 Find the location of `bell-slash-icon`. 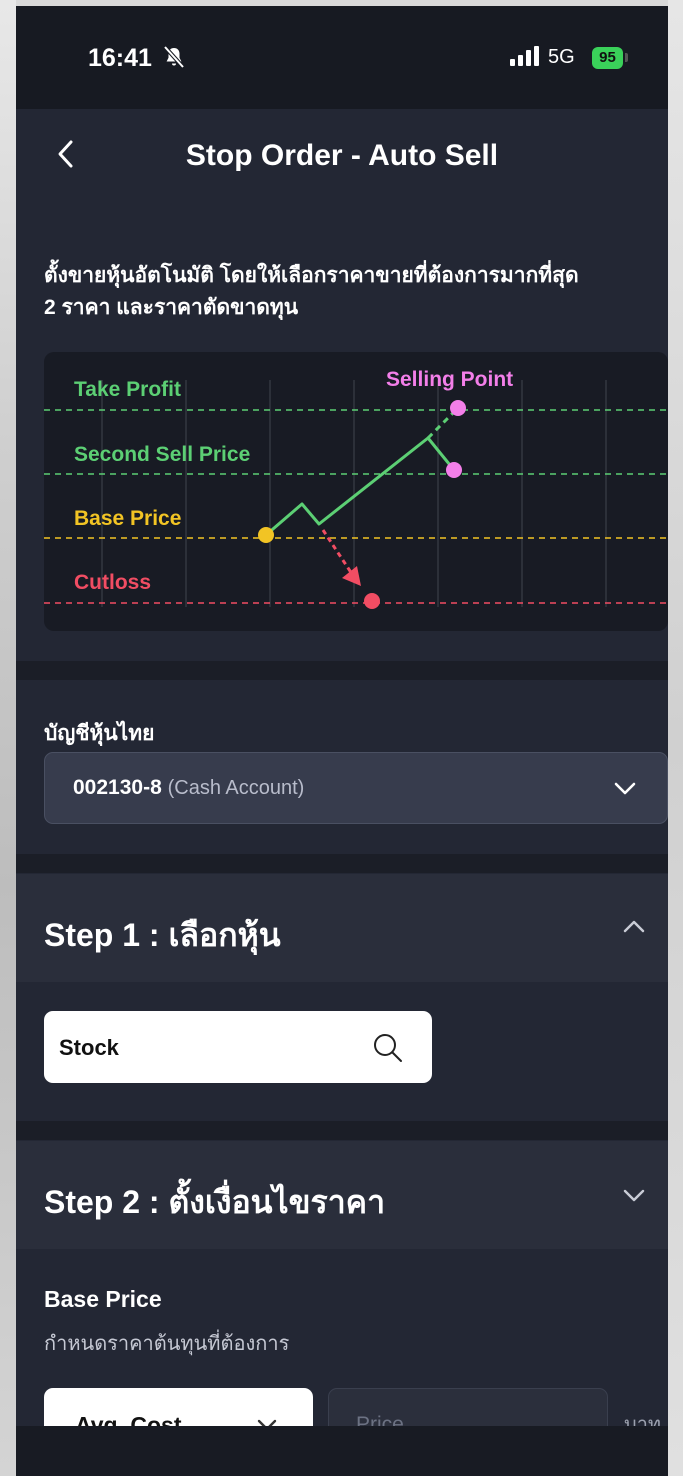

bell-slash-icon is located at coordinates (174, 59).